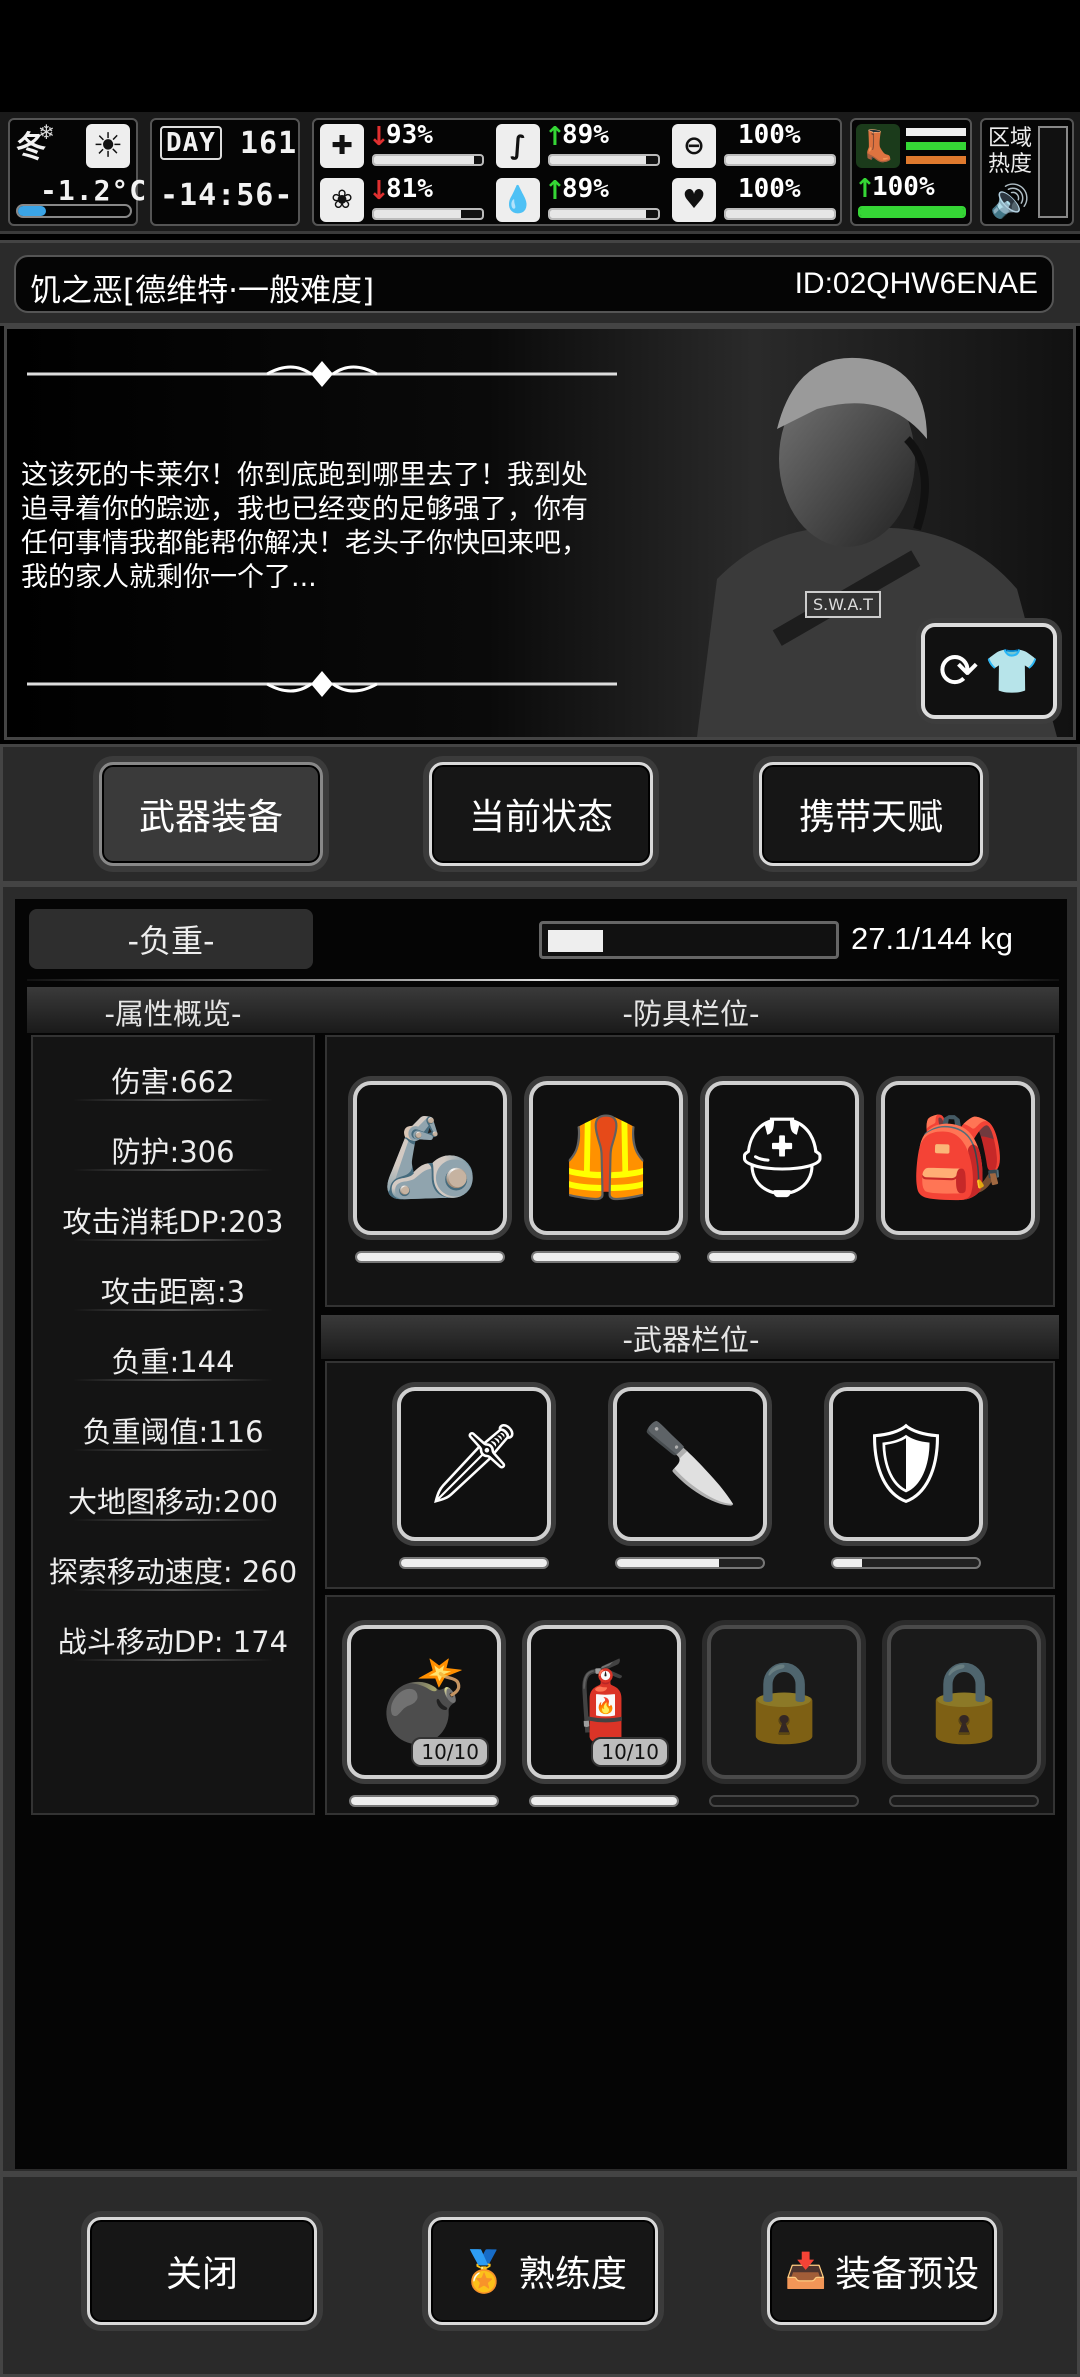  Describe the element at coordinates (171, 939) in the screenshot. I see `weight-label: -负重-` at that location.